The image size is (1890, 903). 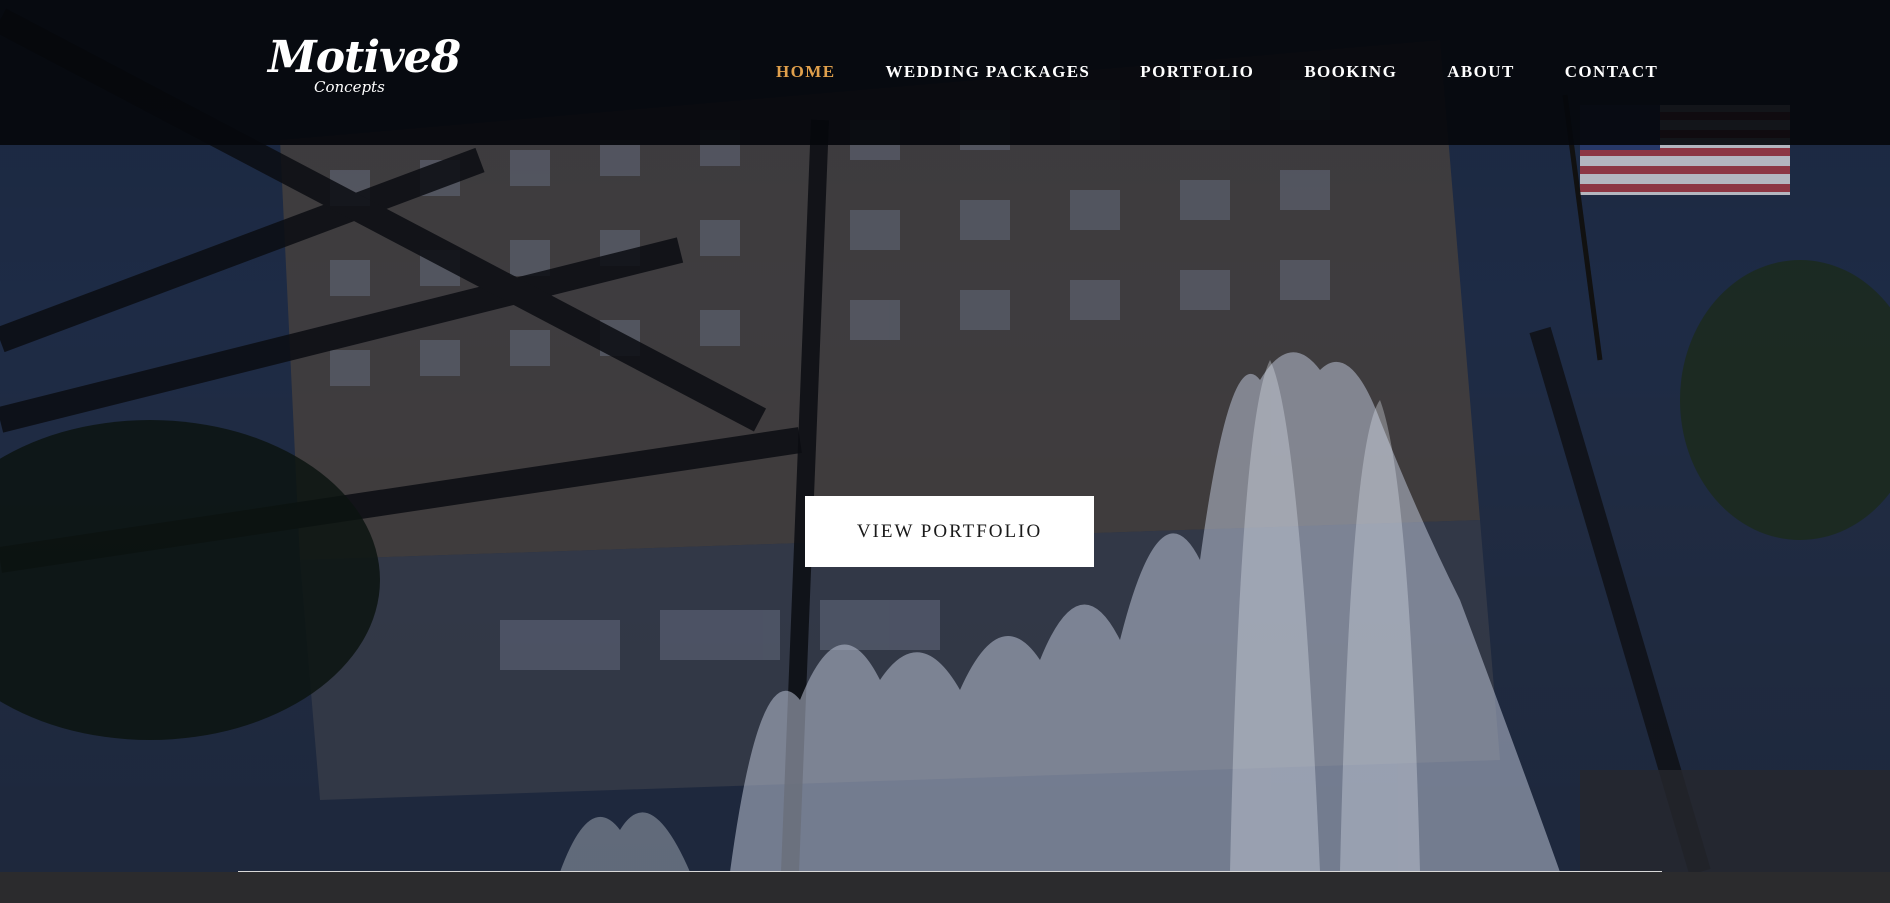 I want to click on view-portfolio-button: VIEW PORTFOLIO, so click(x=949, y=531).